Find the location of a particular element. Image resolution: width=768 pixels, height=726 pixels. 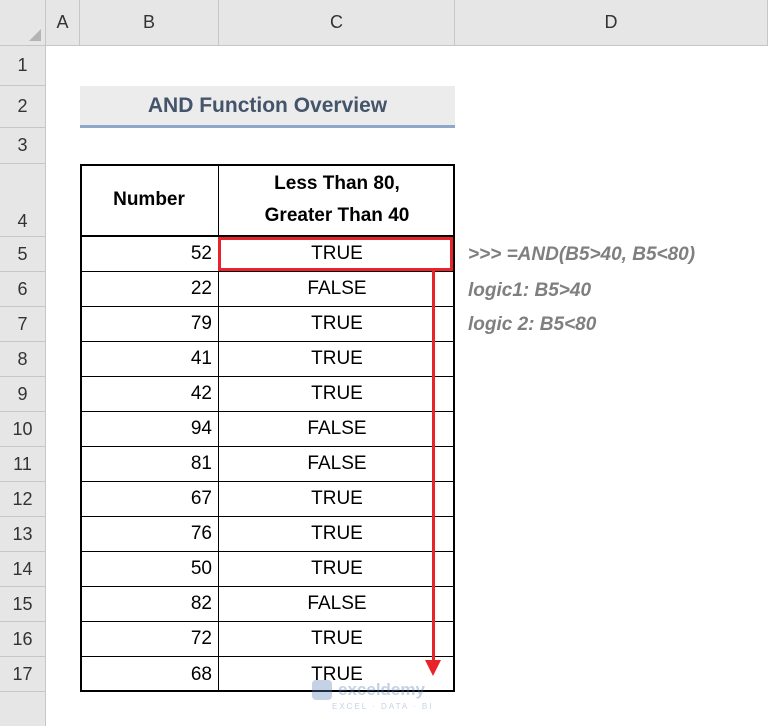

row-header-6: 6 is located at coordinates (23, 289).